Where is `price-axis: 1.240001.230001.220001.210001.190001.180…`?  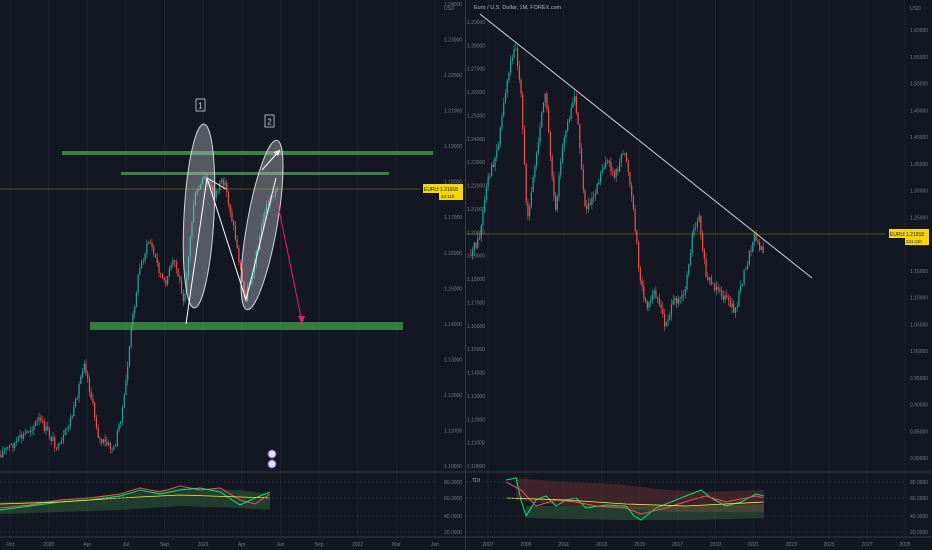 price-axis: 1.240001.230001.220001.210001.190001.180… is located at coordinates (453, 236).